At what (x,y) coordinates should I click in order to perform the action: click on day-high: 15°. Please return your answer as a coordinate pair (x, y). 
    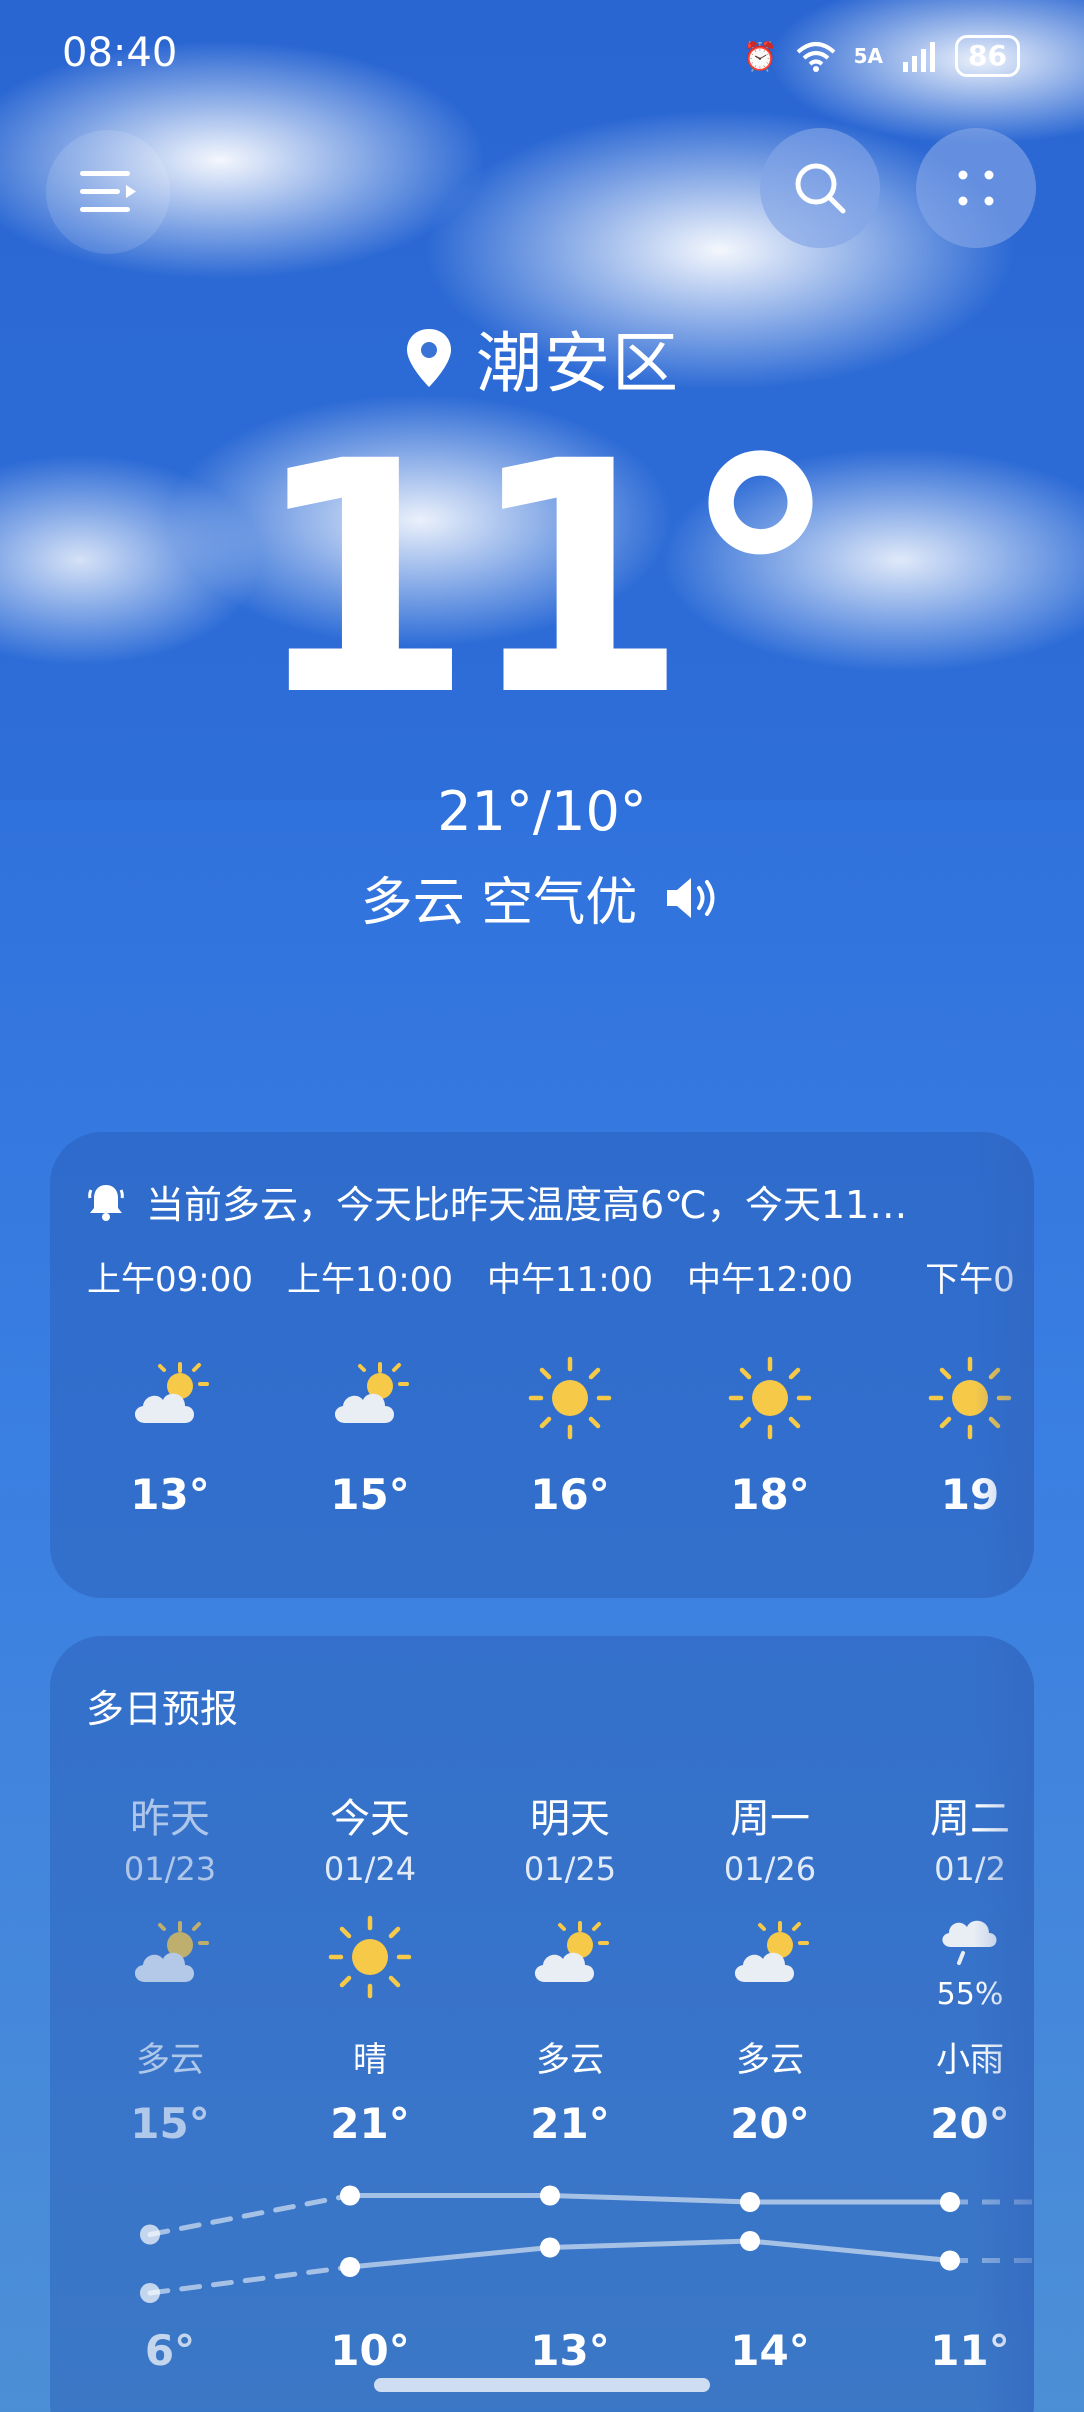
    Looking at the image, I should click on (170, 2123).